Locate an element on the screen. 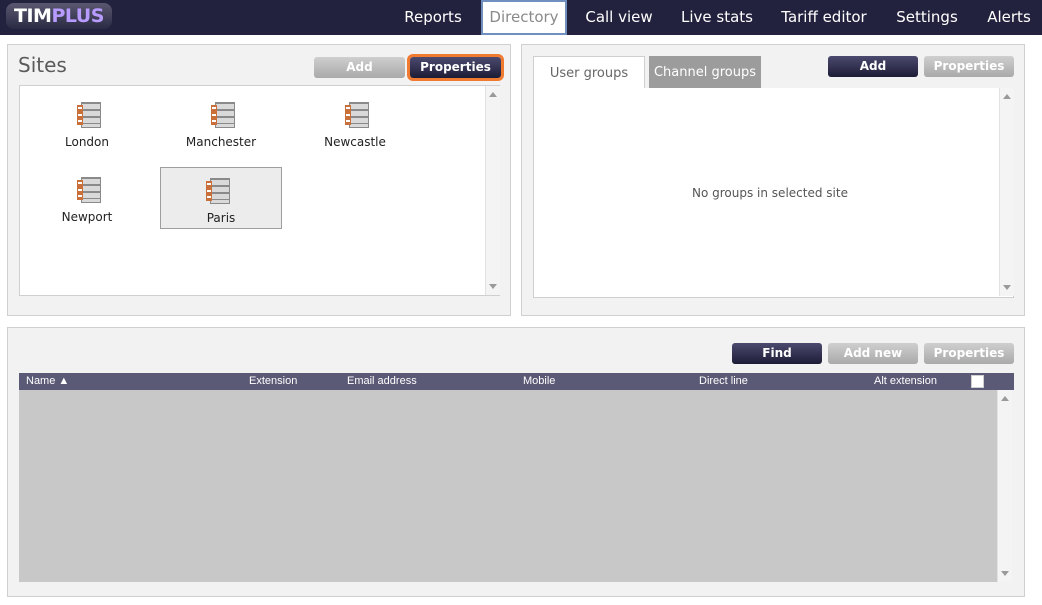  site-newcastle: Newcastle is located at coordinates (355, 117).